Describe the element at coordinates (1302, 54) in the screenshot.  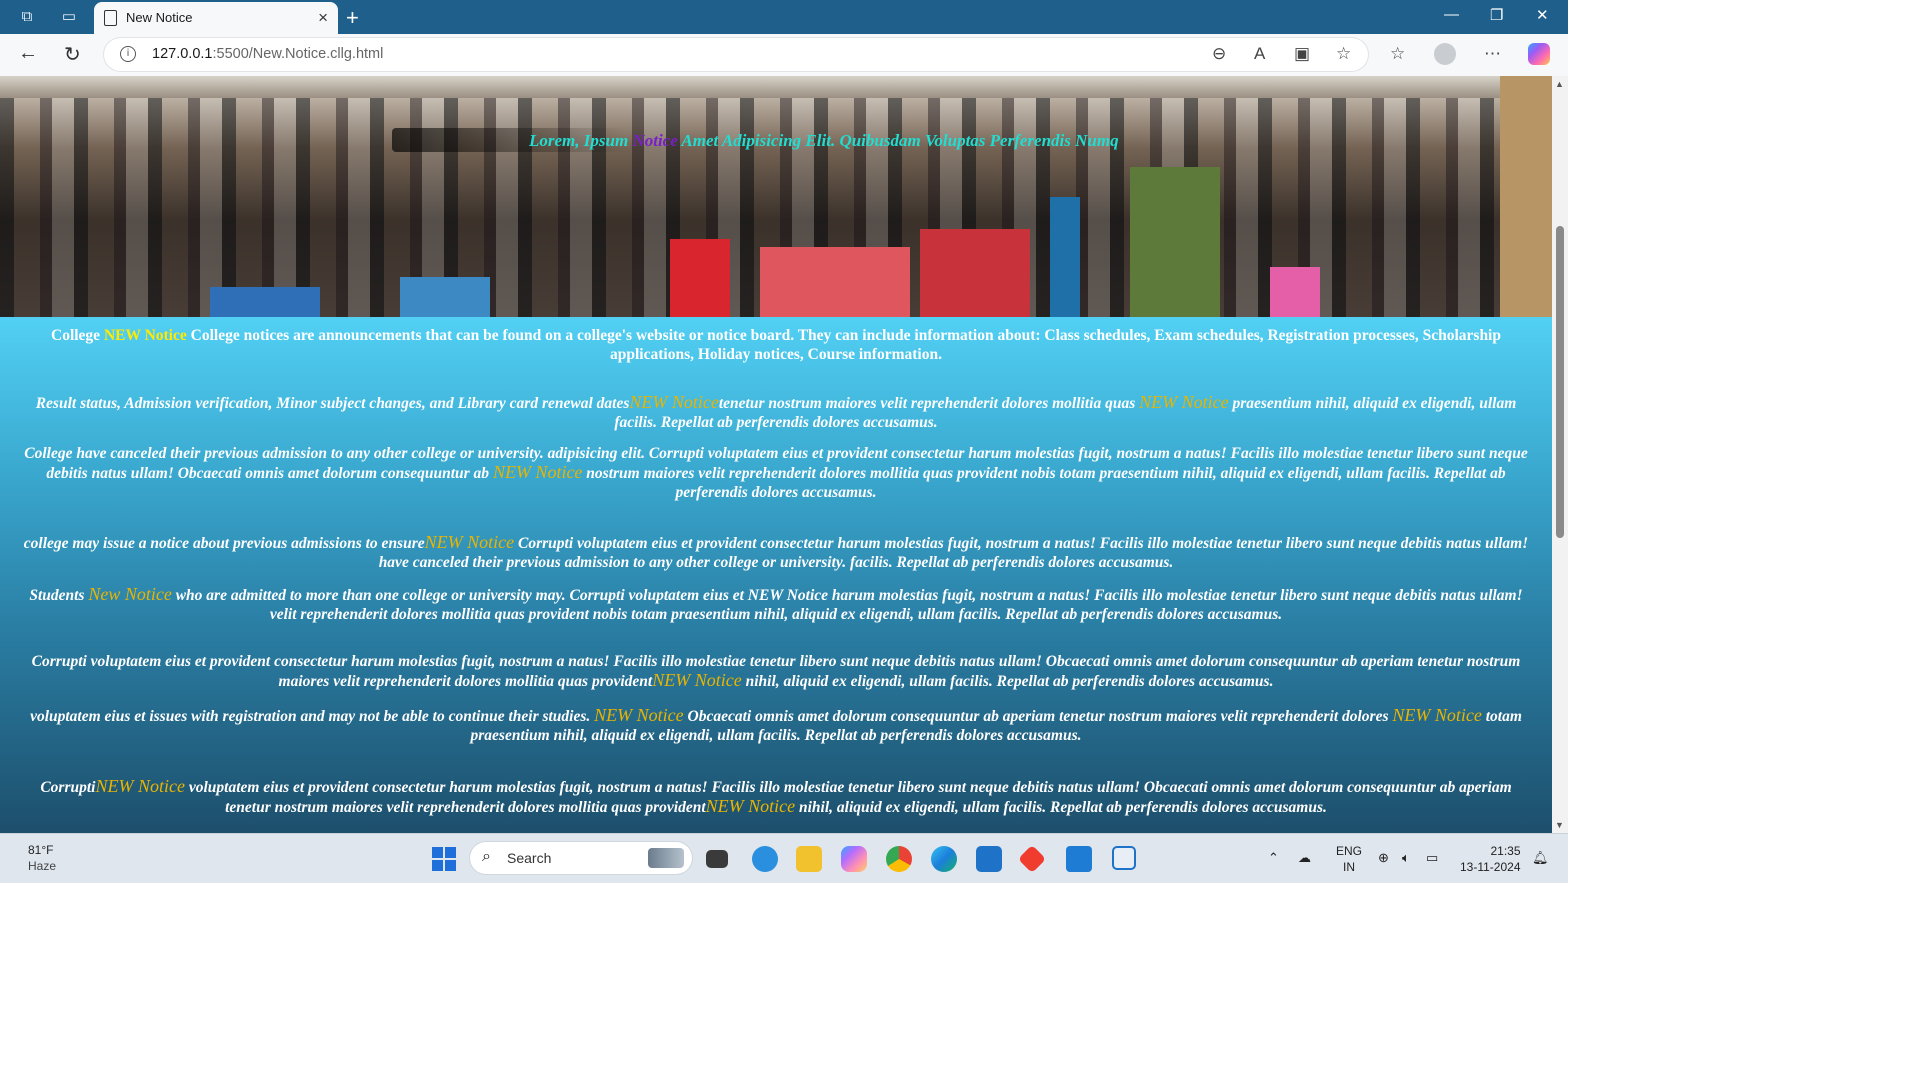
I see `immersive-reader-icon: ▣` at that location.